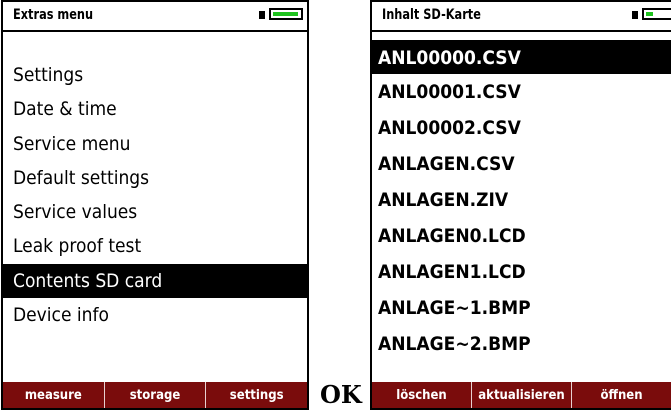  Describe the element at coordinates (521, 92) in the screenshot. I see `file-item: ANL00001.CSV` at that location.